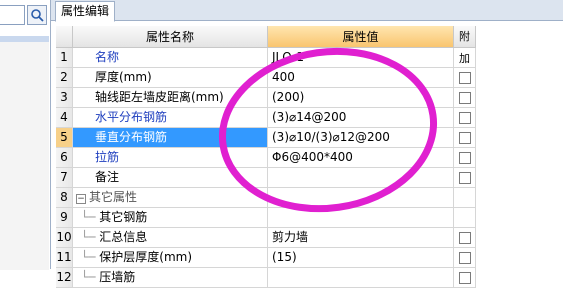  What do you see at coordinates (170, 278) in the screenshot?
I see `property-name: └─ 压墙筋` at bounding box center [170, 278].